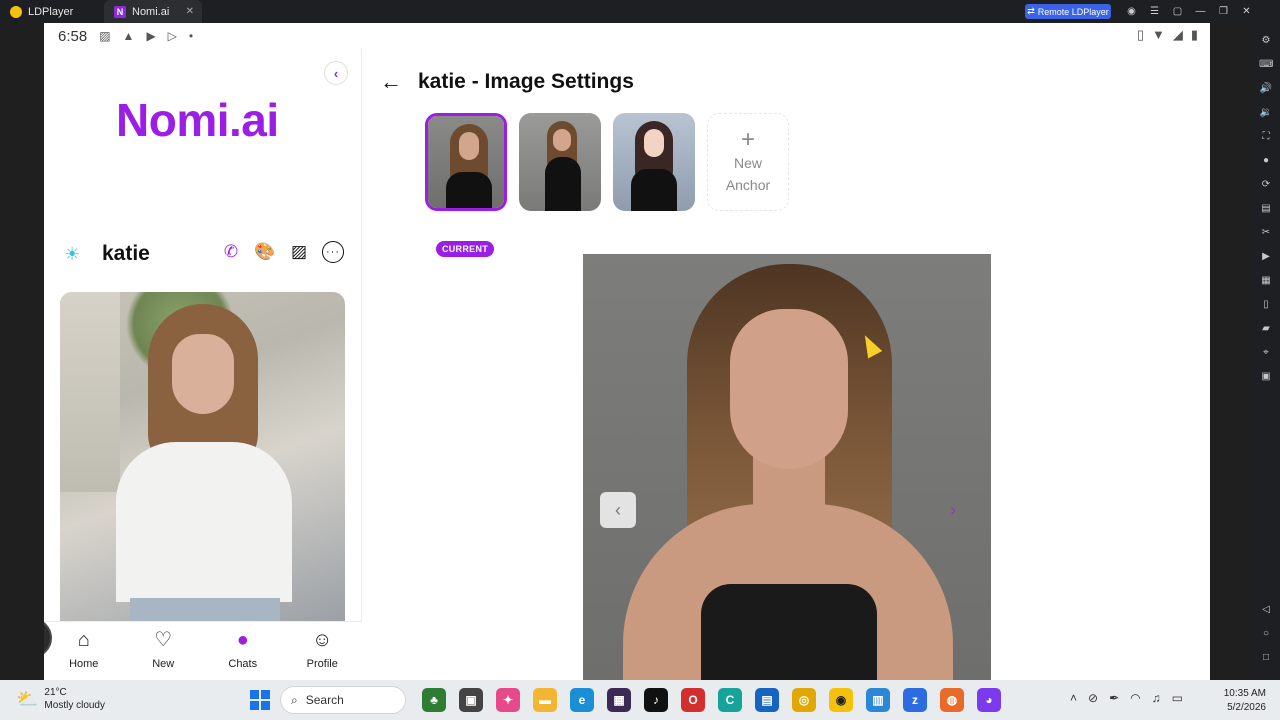 This screenshot has height=720, width=1280. Describe the element at coordinates (1135, 698) in the screenshot. I see `wifi-tray-icon: ◠` at that location.